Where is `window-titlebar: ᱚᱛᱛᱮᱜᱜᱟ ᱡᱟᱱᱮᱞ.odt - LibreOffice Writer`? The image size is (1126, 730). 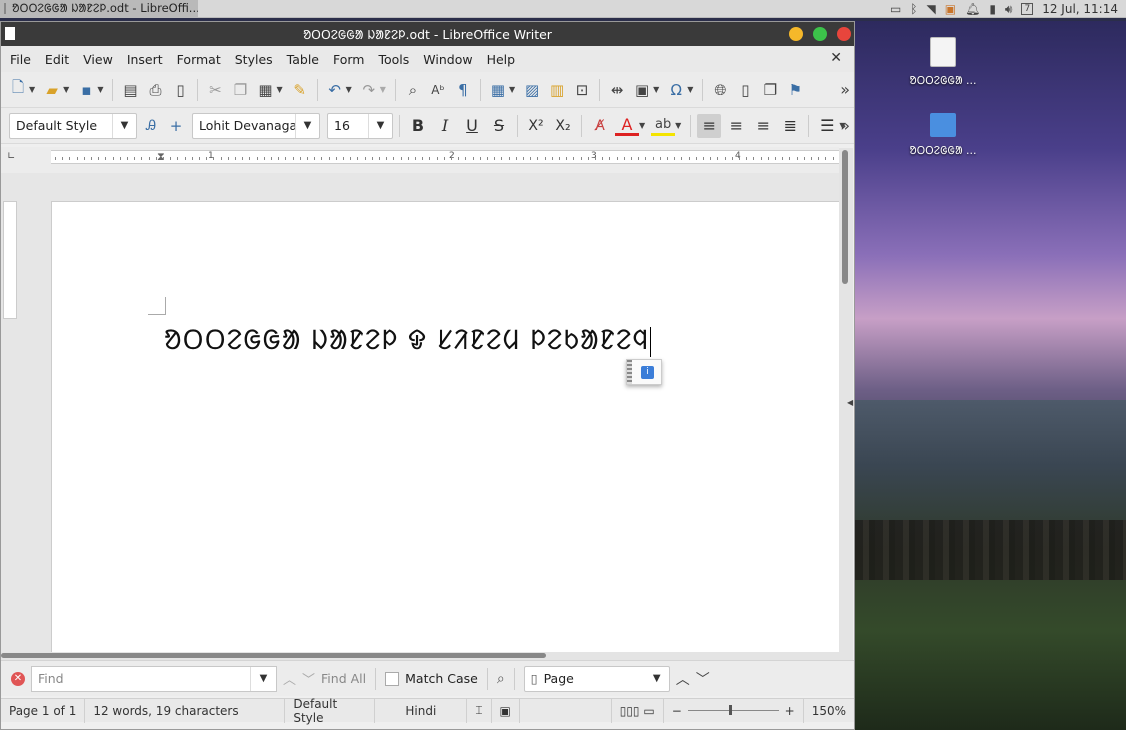
window-titlebar: ᱚᱛᱛᱮᱜᱜᱟ ᱡᱟᱱᱮᱞ.odt - LibreOffice Writer is located at coordinates (427, 34).